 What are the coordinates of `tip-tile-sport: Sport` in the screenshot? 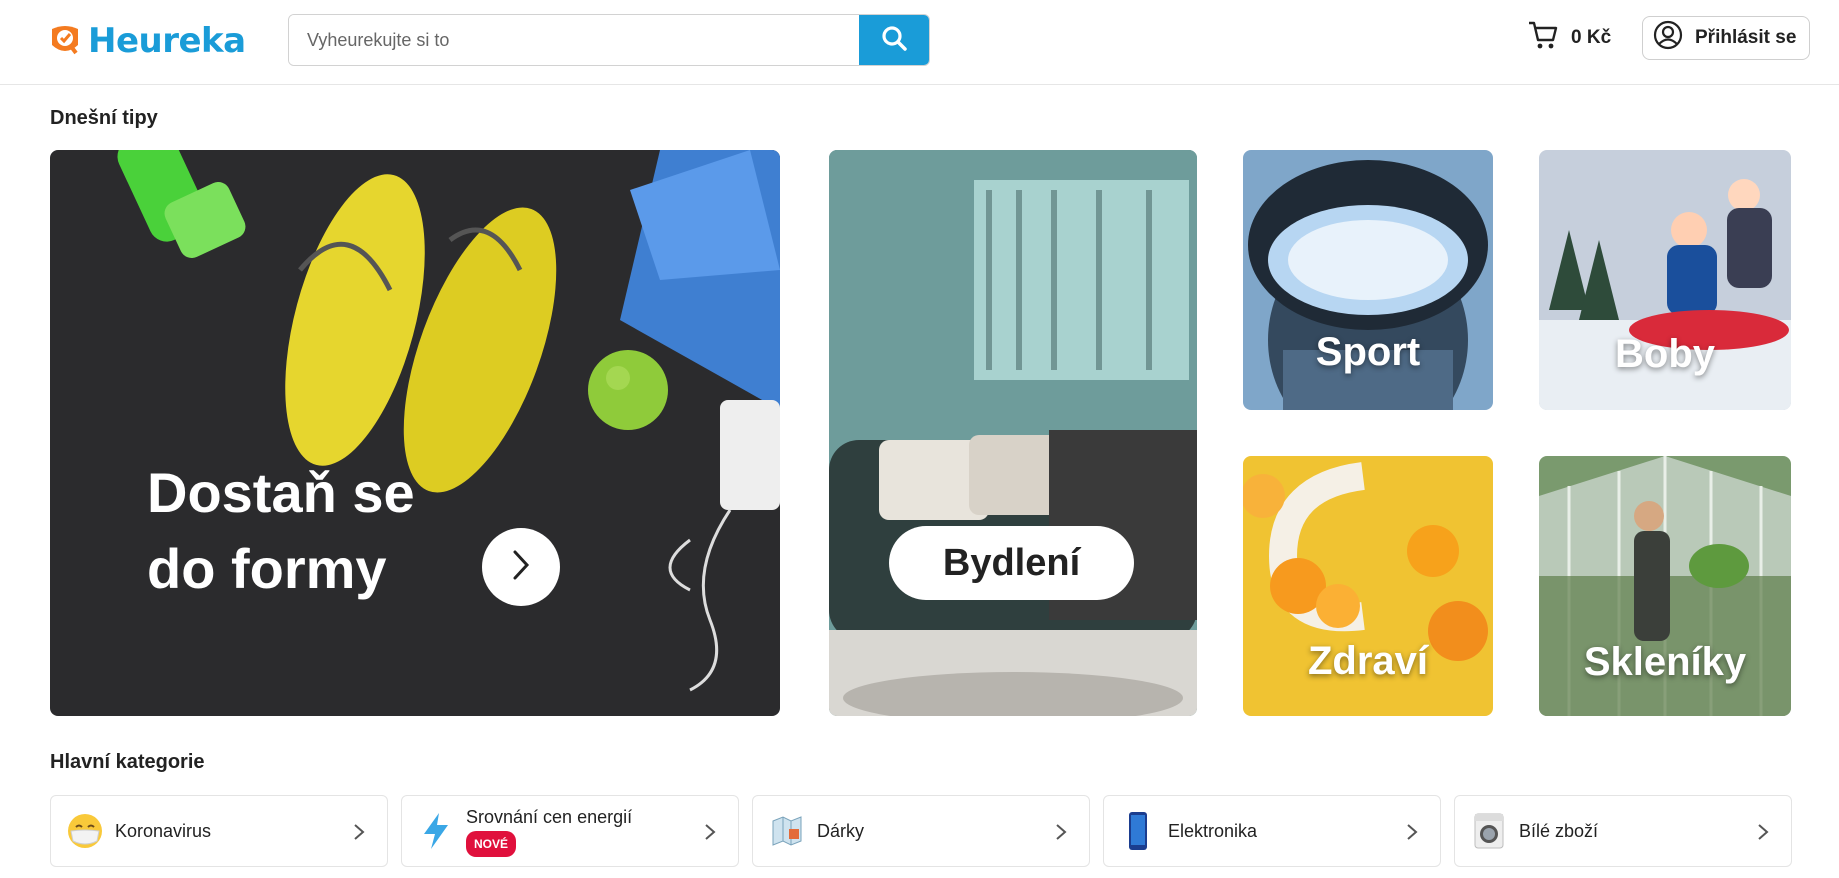 It's located at (1368, 280).